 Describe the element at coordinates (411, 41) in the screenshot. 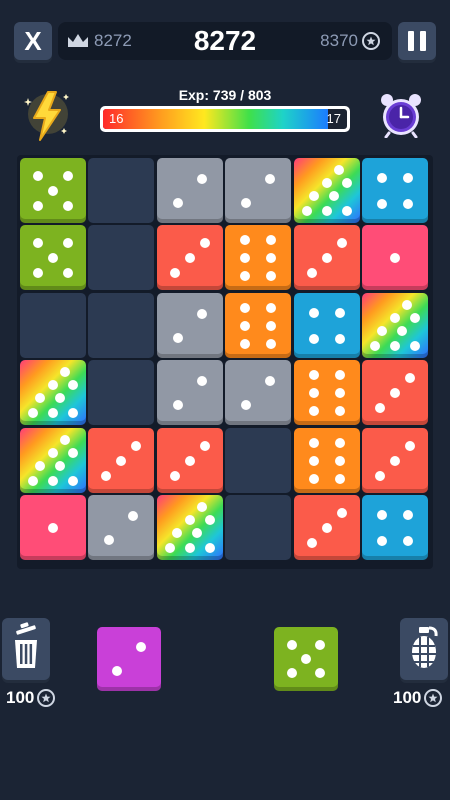

I see `pause-icon` at that location.